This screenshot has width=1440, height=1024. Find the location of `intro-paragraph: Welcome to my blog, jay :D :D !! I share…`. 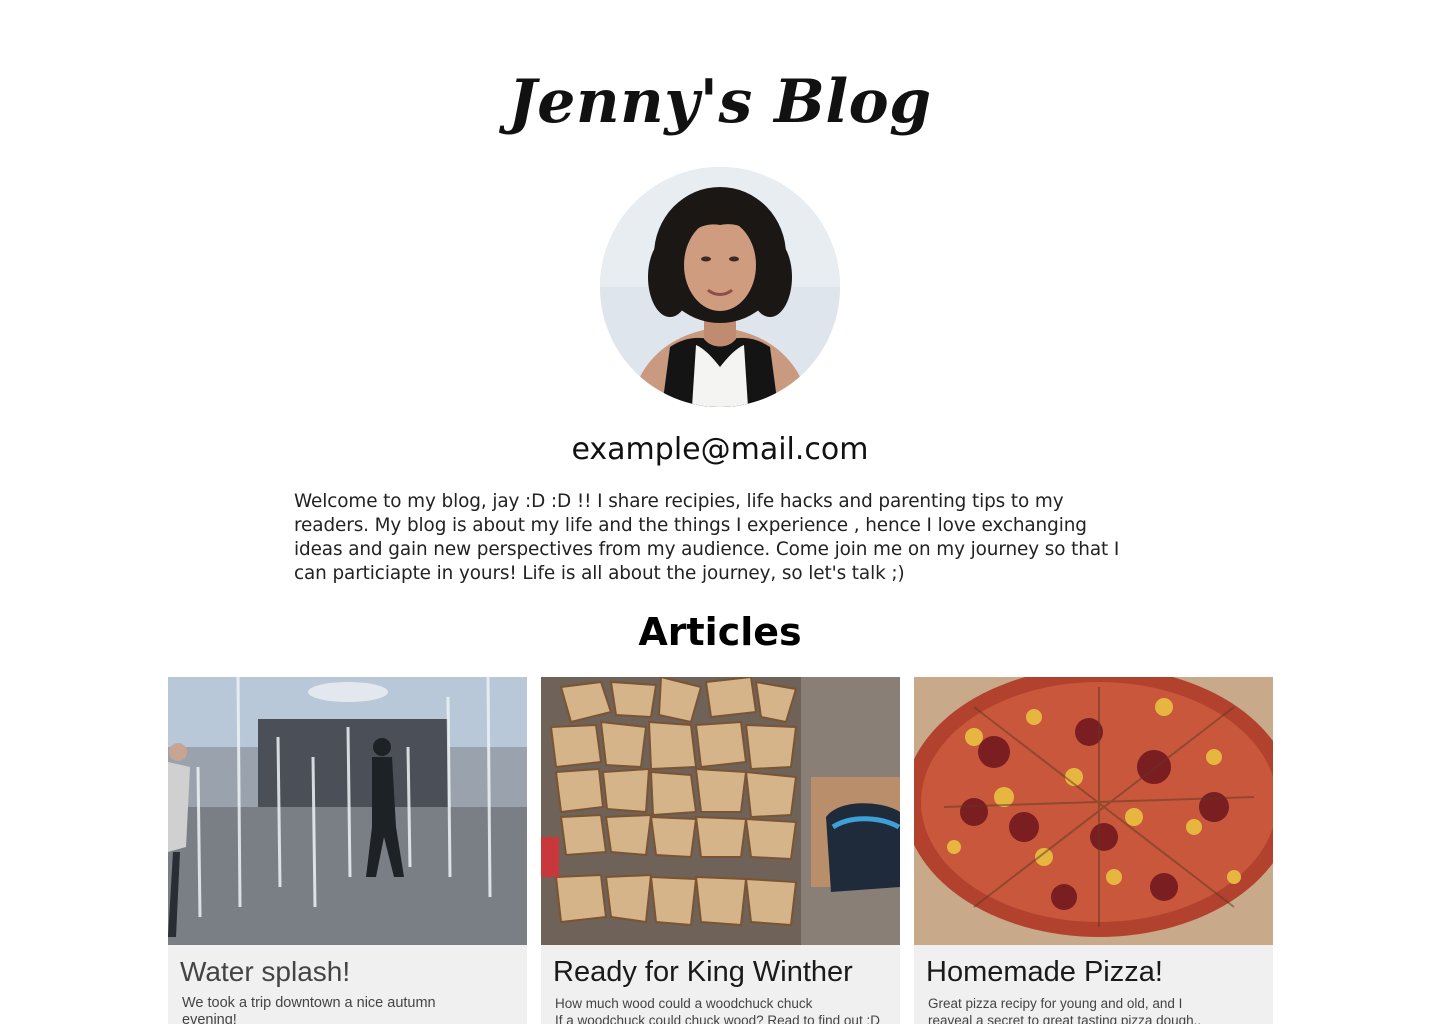

intro-paragraph: Welcome to my blog, jay :D :D !! I share… is located at coordinates (707, 537).